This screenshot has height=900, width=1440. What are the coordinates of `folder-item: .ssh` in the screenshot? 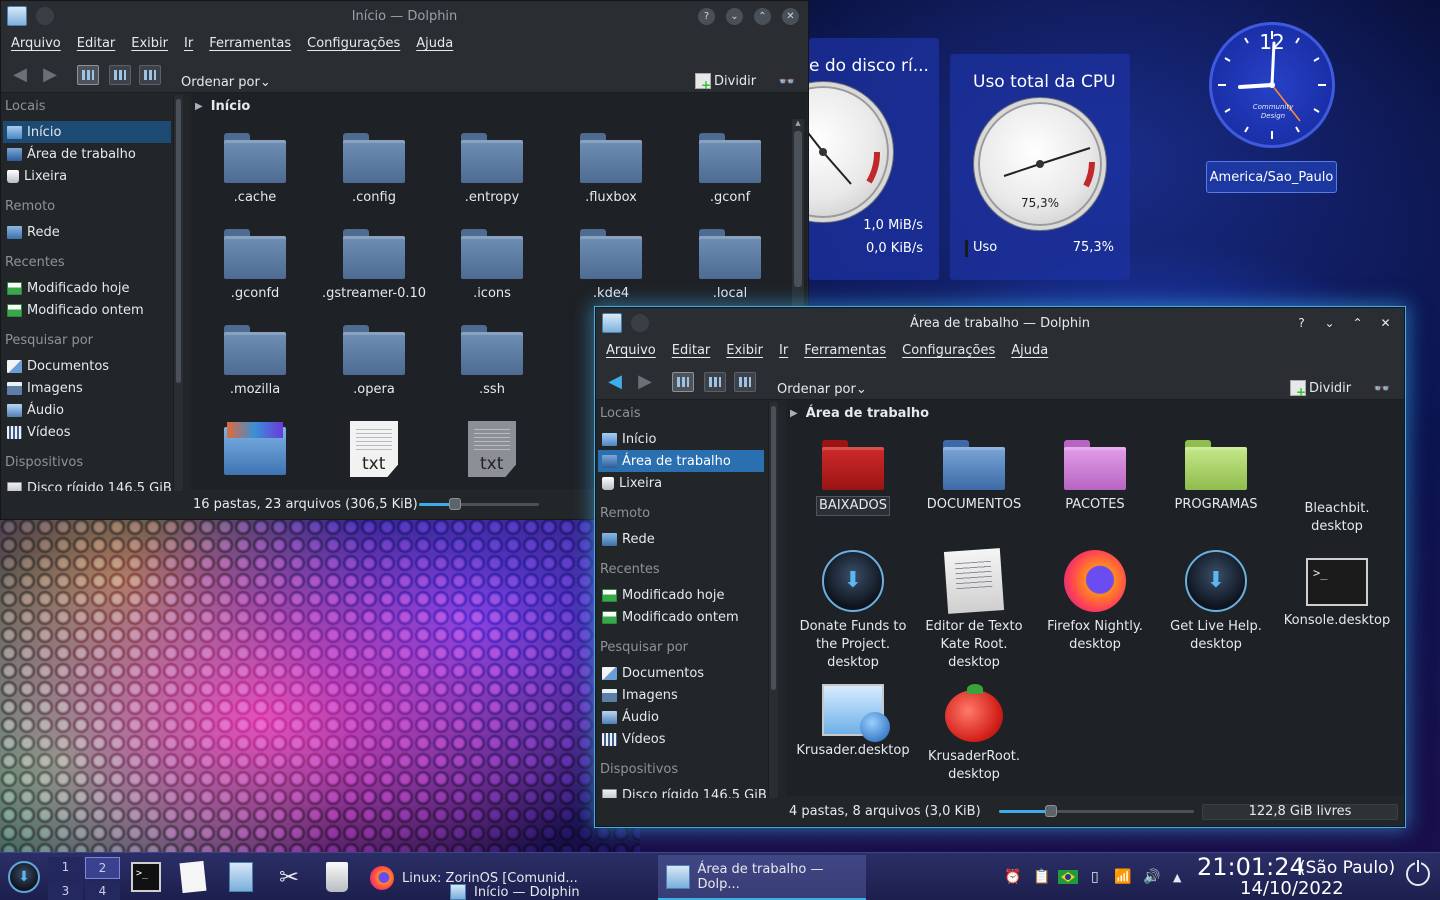 It's located at (492, 362).